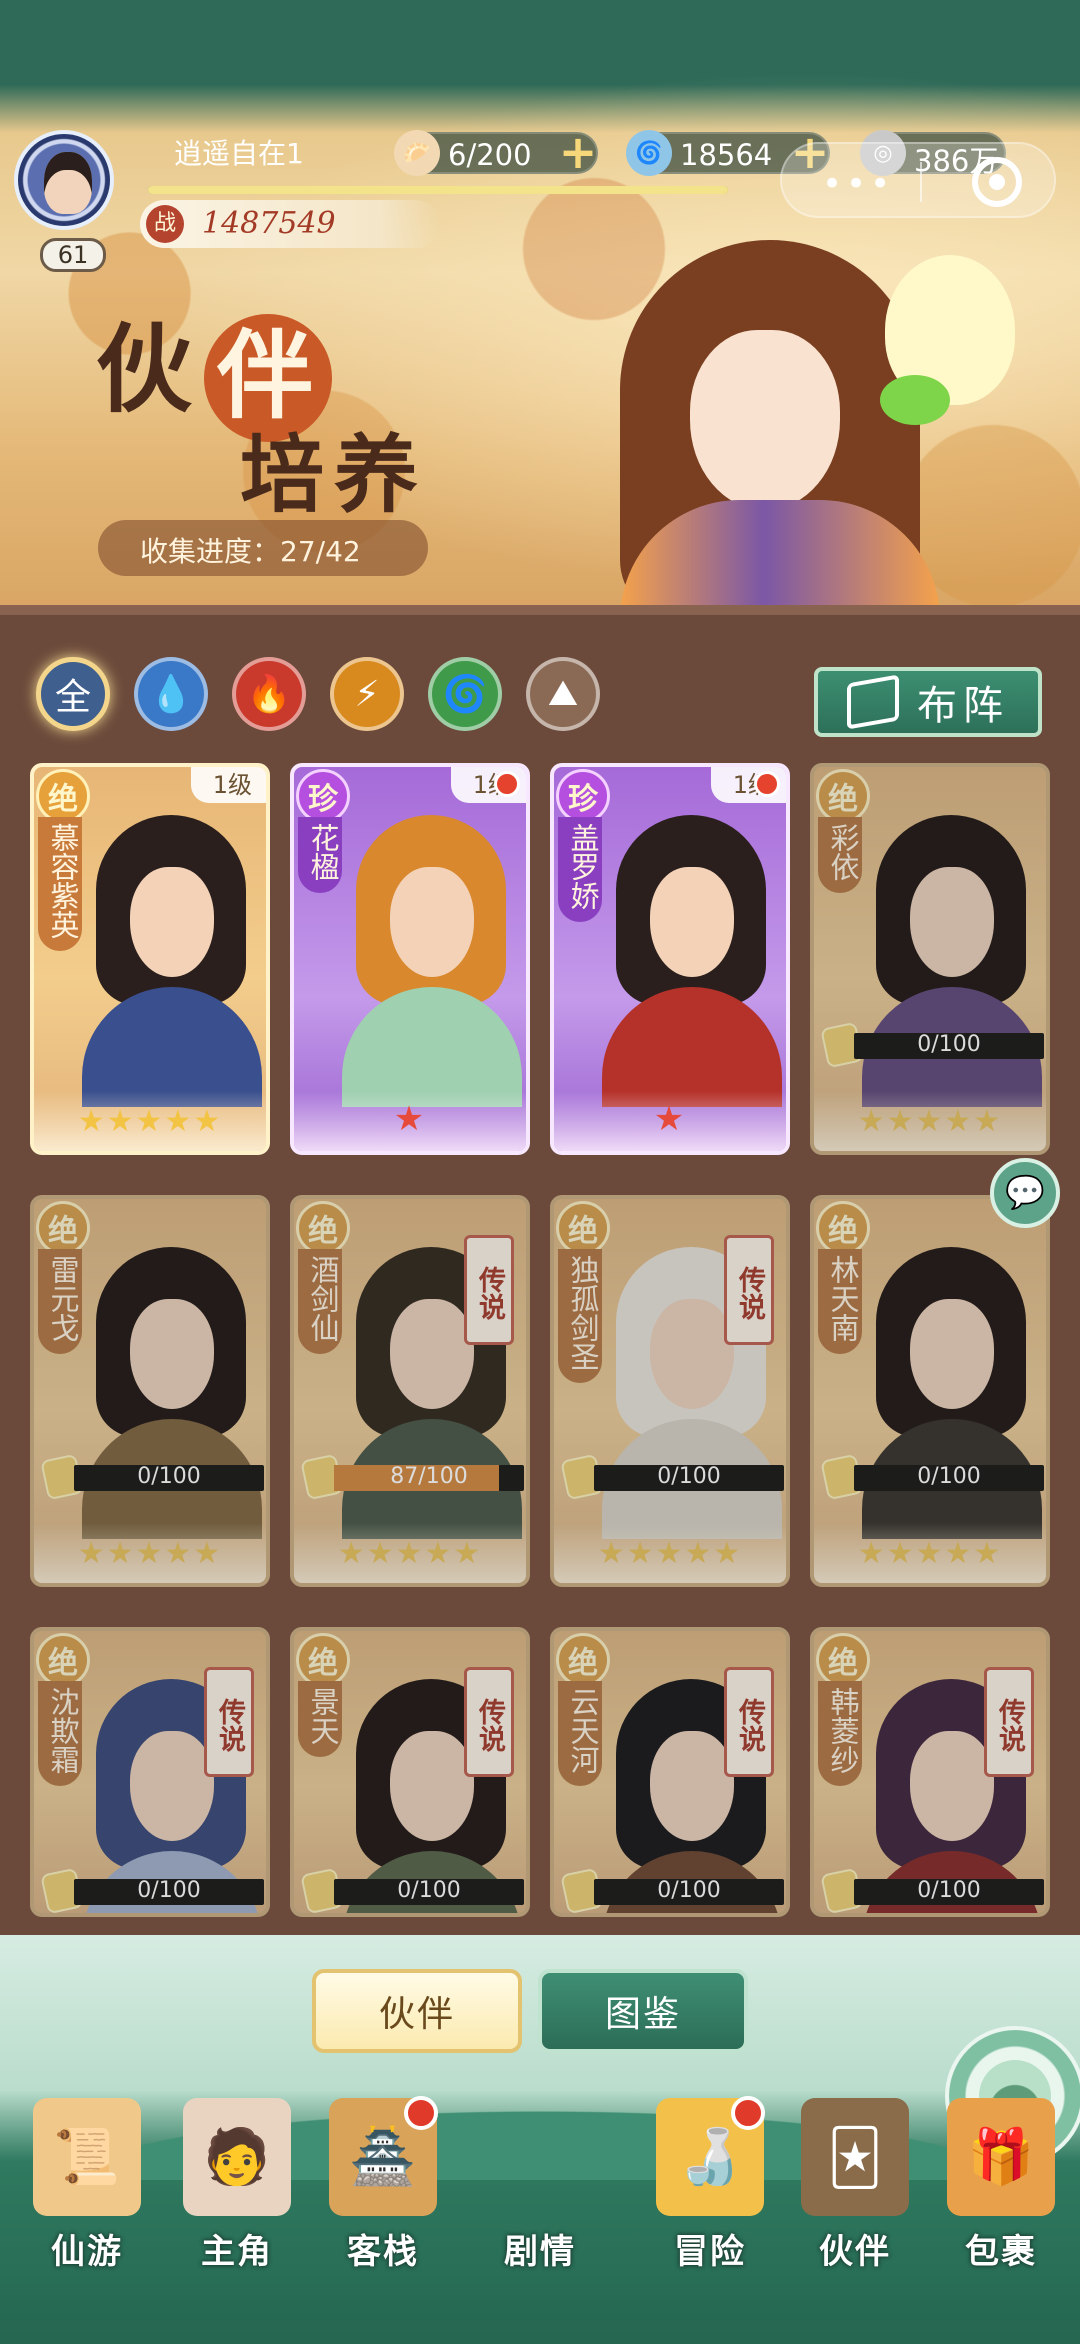  What do you see at coordinates (165, 224) in the screenshot?
I see `combat-power-icon: 战` at bounding box center [165, 224].